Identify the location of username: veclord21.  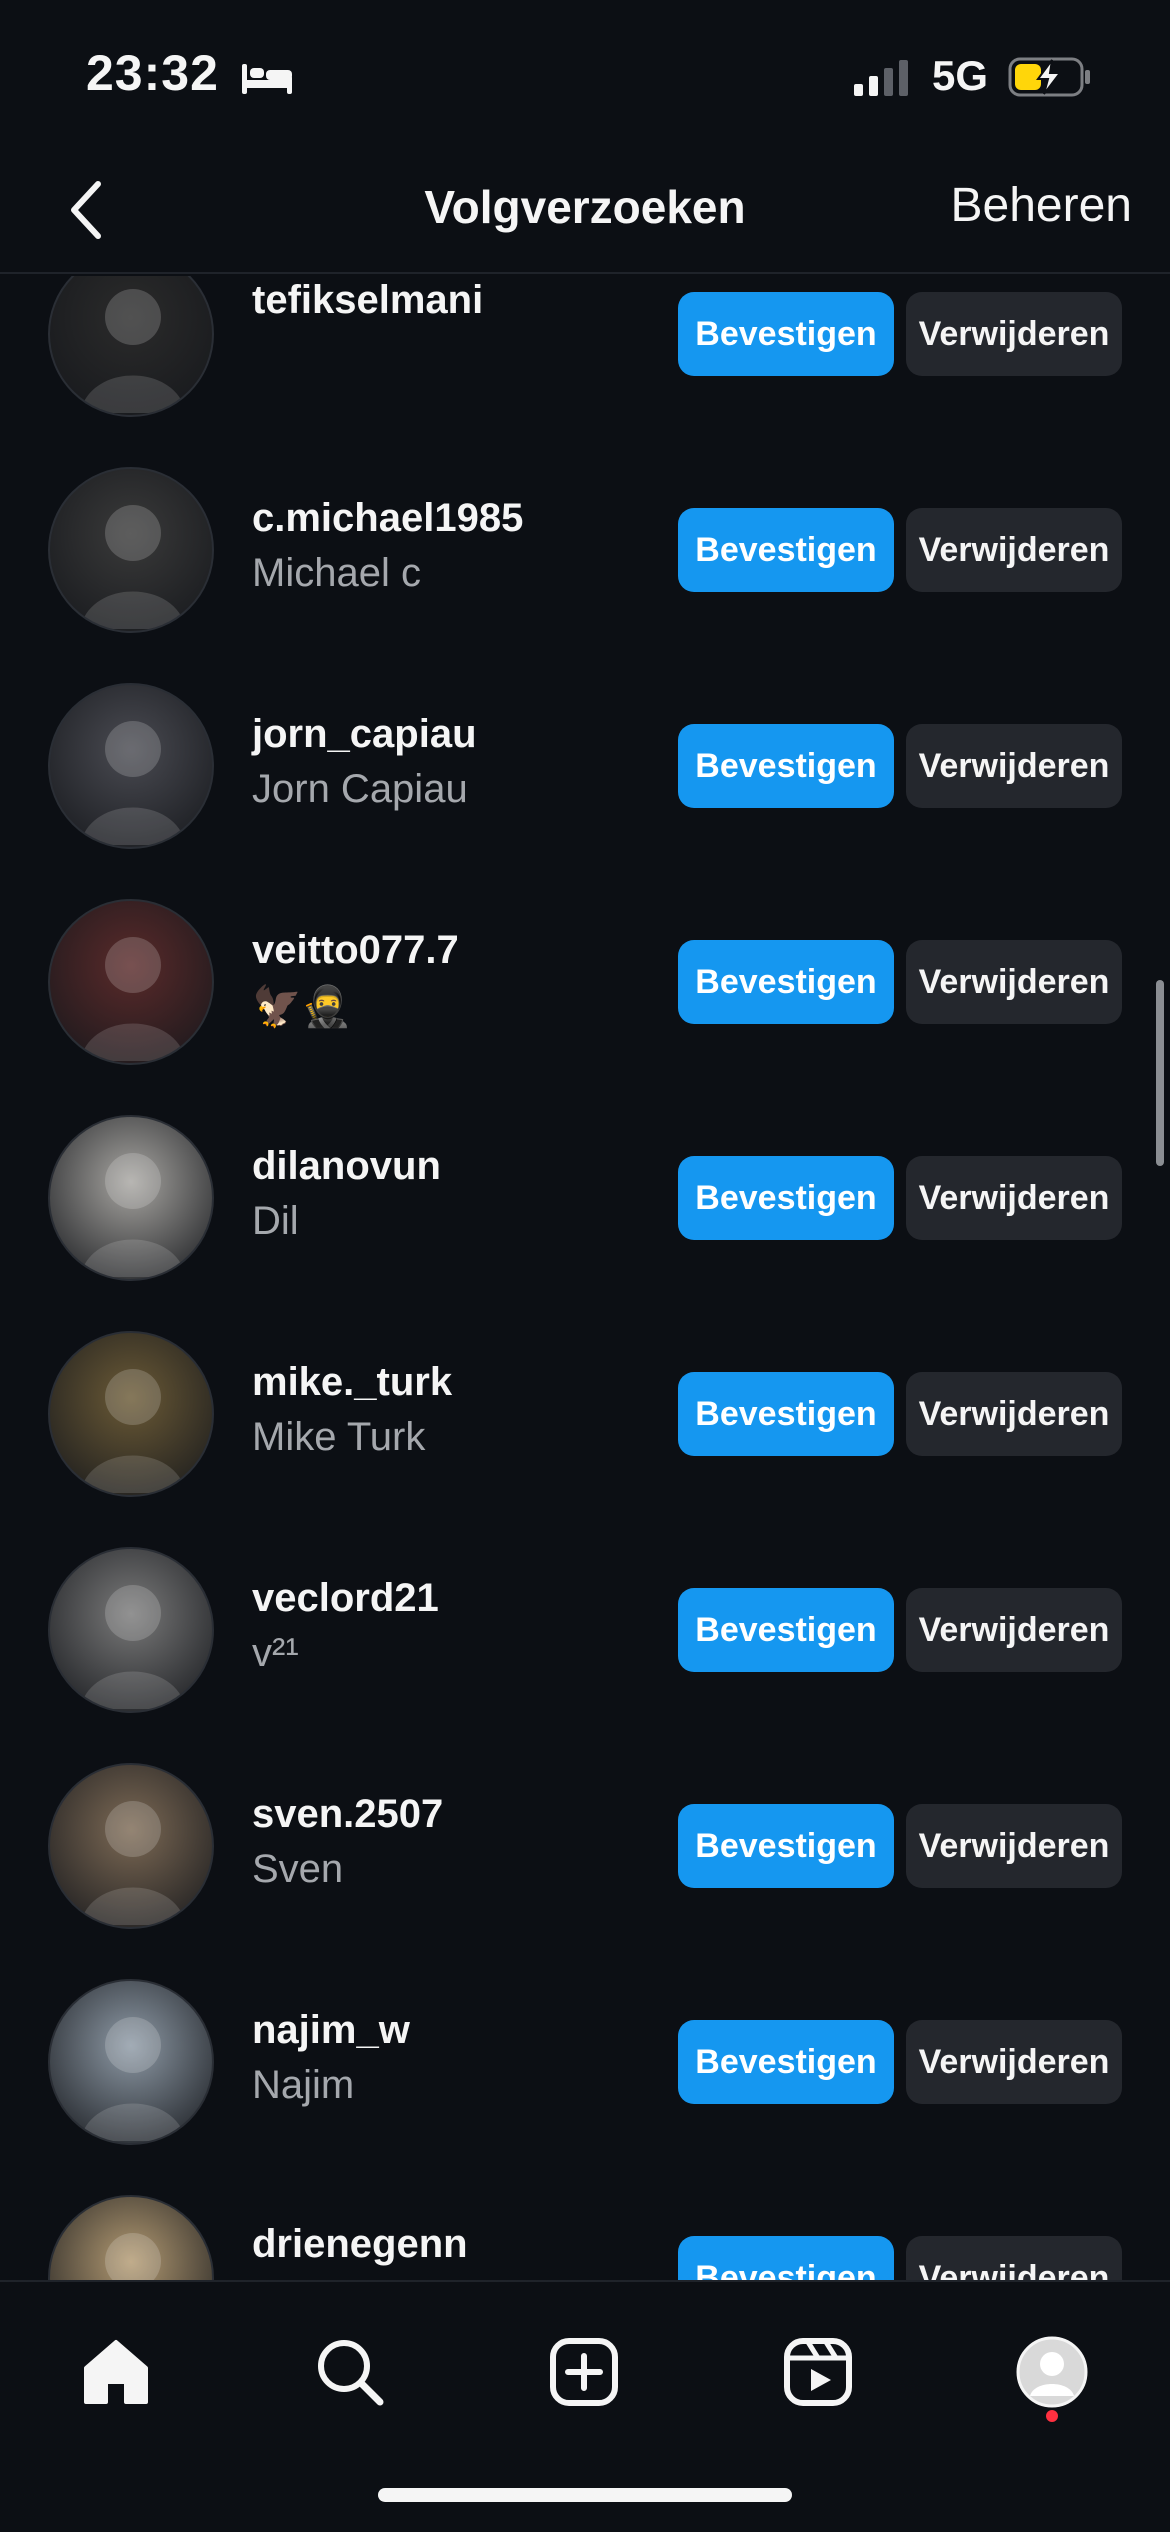
(462, 1598).